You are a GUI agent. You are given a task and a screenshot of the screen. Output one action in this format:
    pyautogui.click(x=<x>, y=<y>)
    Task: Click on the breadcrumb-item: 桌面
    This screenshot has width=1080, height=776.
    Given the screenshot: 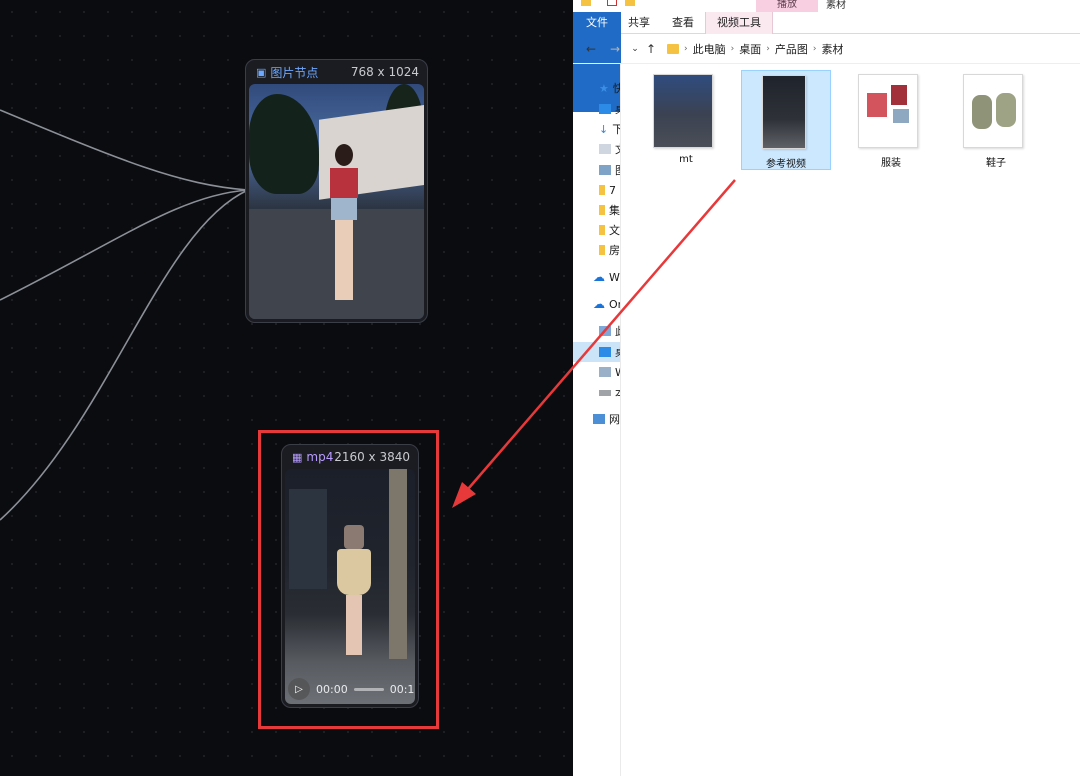 What is the action you would take?
    pyautogui.click(x=750, y=49)
    